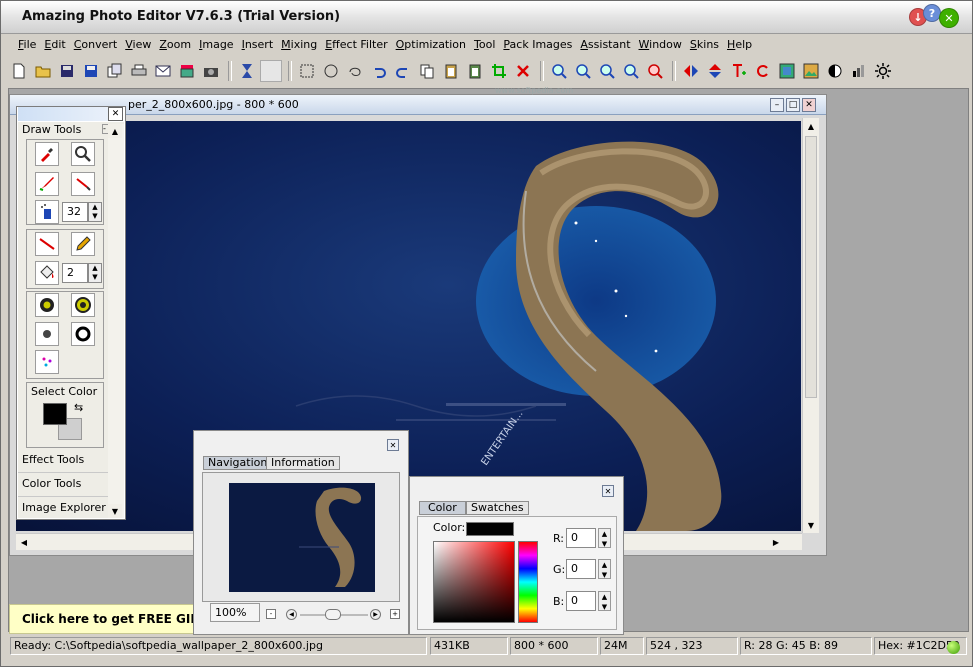 Image resolution: width=973 pixels, height=667 pixels. What do you see at coordinates (581, 538) in the screenshot?
I see `red-input: 0` at bounding box center [581, 538].